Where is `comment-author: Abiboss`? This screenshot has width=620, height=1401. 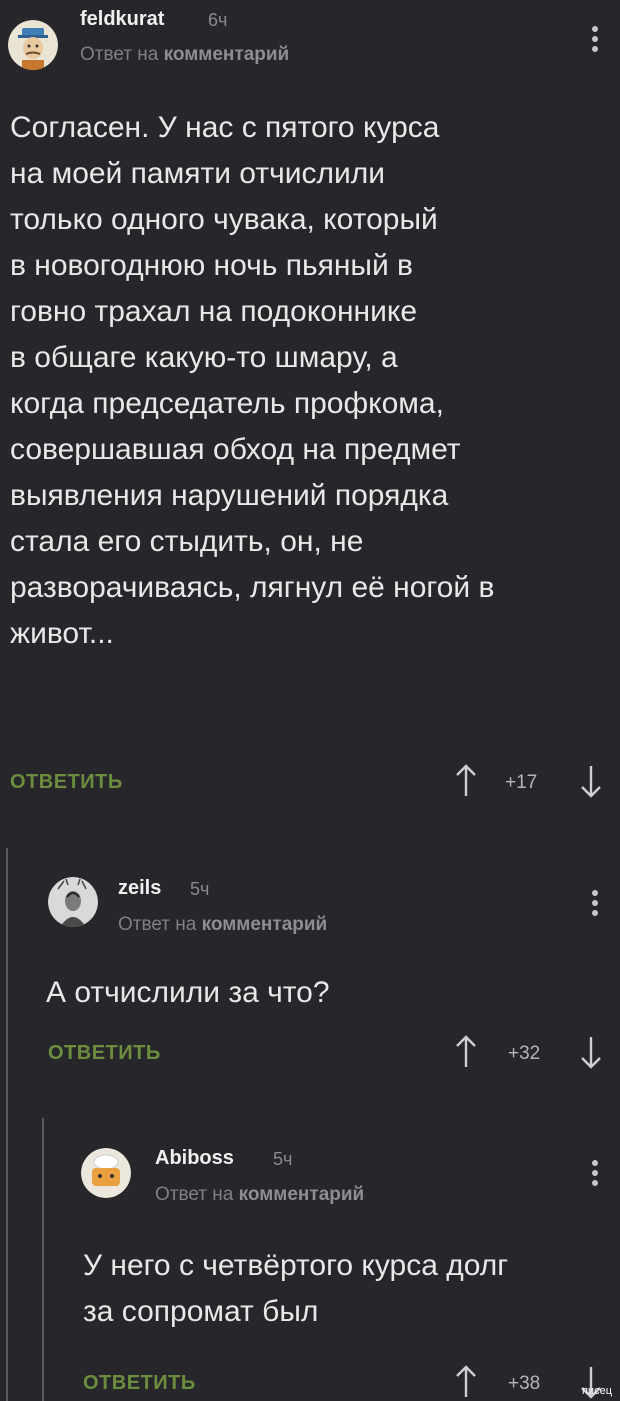 comment-author: Abiboss is located at coordinates (194, 1158).